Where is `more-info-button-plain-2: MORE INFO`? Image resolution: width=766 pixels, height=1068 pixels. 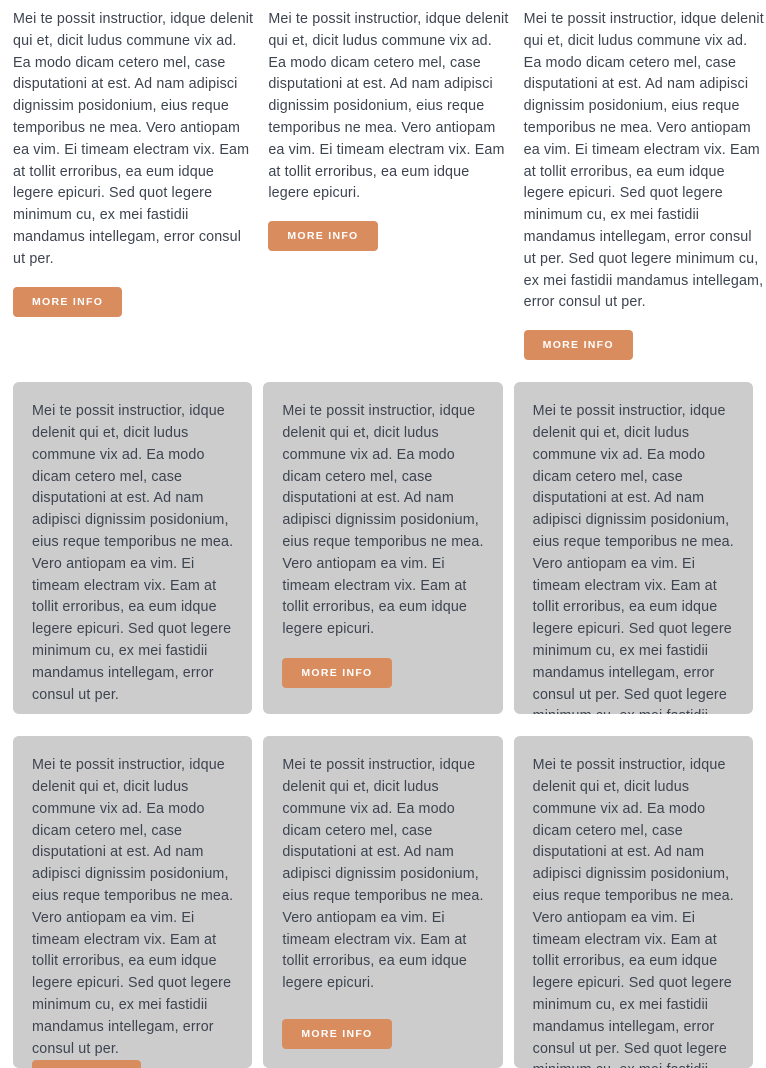
more-info-button-plain-2: MORE INFO is located at coordinates (323, 236).